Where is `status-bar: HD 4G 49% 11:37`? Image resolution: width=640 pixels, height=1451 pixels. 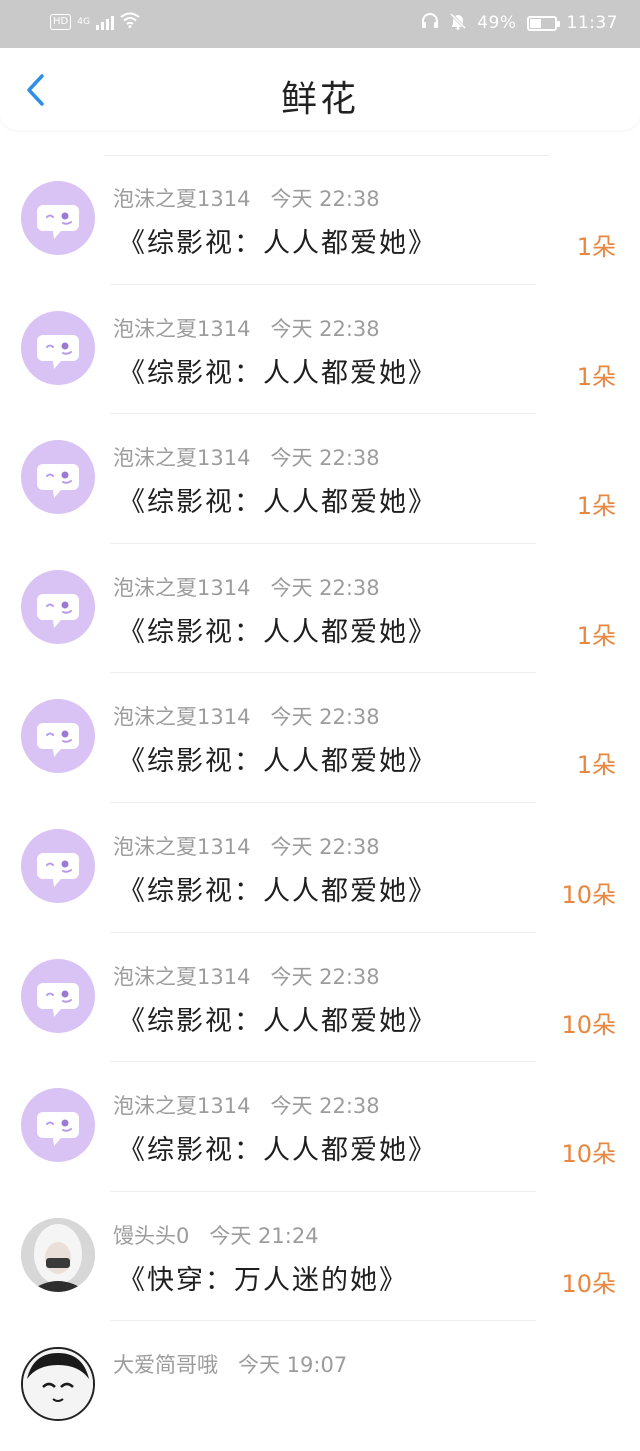
status-bar: HD 4G 49% 11:37 is located at coordinates (320, 24).